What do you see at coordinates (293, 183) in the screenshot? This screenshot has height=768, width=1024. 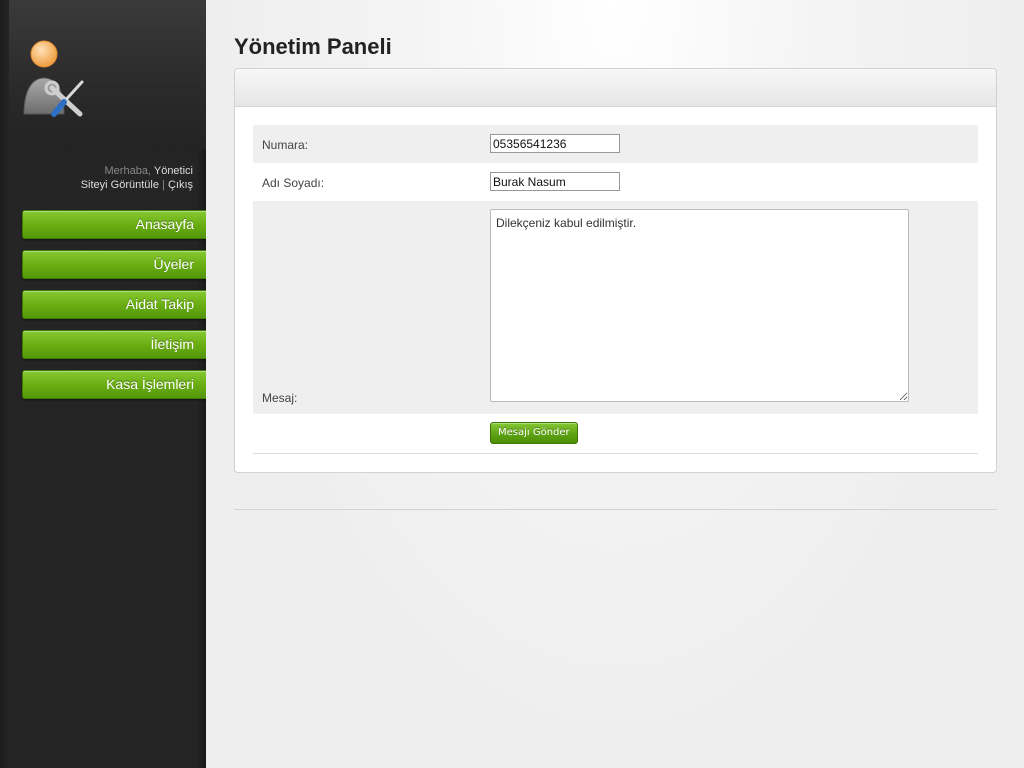 I see `name-label: Adı Soyadı:` at bounding box center [293, 183].